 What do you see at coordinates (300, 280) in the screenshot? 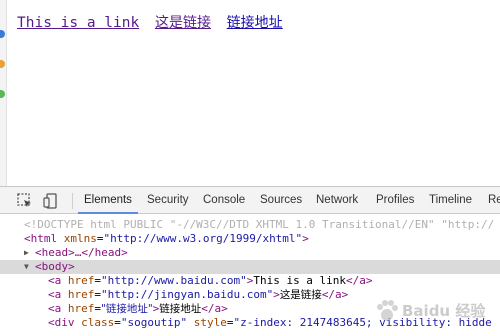
I see `link1-text: This is a link` at bounding box center [300, 280].